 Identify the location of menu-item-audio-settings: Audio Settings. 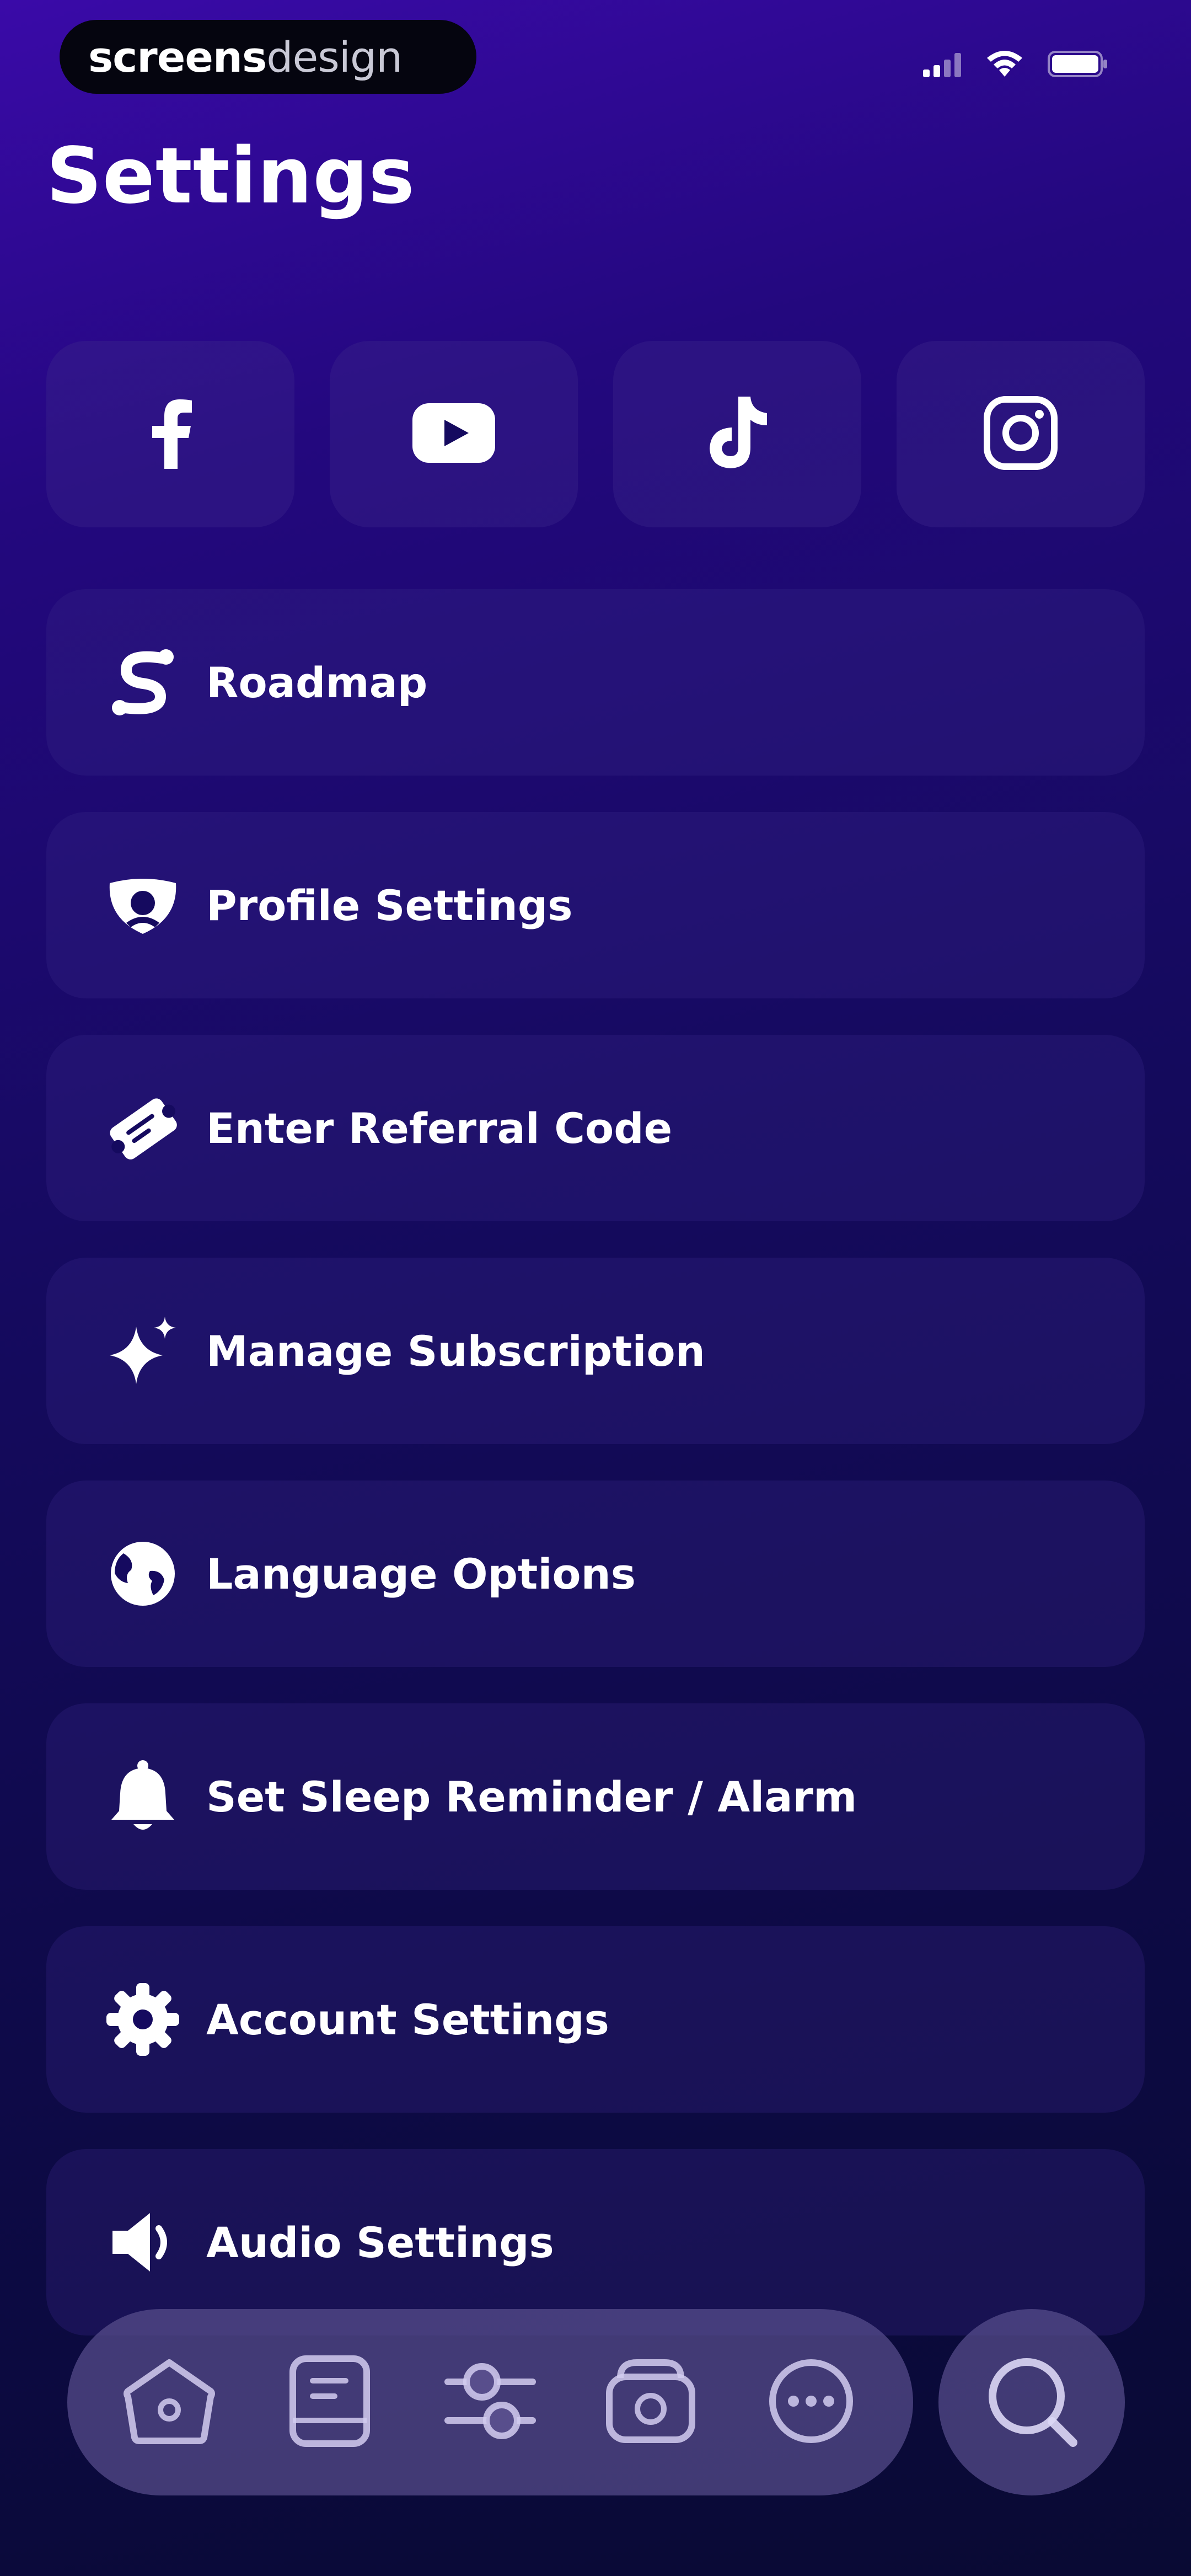
(595, 2242).